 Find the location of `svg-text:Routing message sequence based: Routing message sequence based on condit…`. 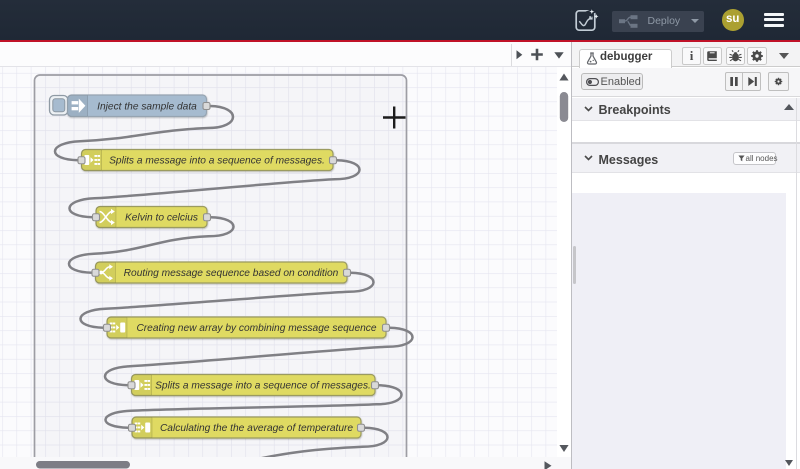

svg-text:Routing message sequence based: Routing message sequence based on condit… is located at coordinates (231, 273).